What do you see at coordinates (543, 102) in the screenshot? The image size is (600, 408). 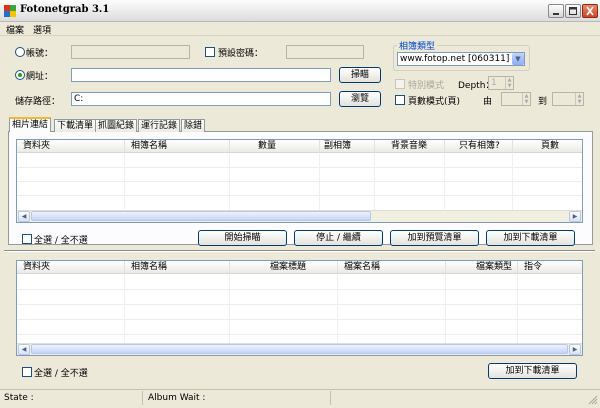 I see `to-label: 到` at bounding box center [543, 102].